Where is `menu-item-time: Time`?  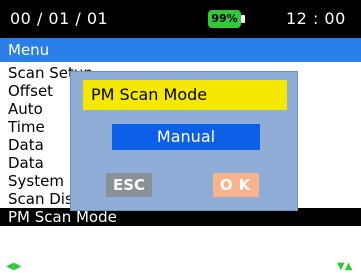 menu-item-time: Time is located at coordinates (26, 127).